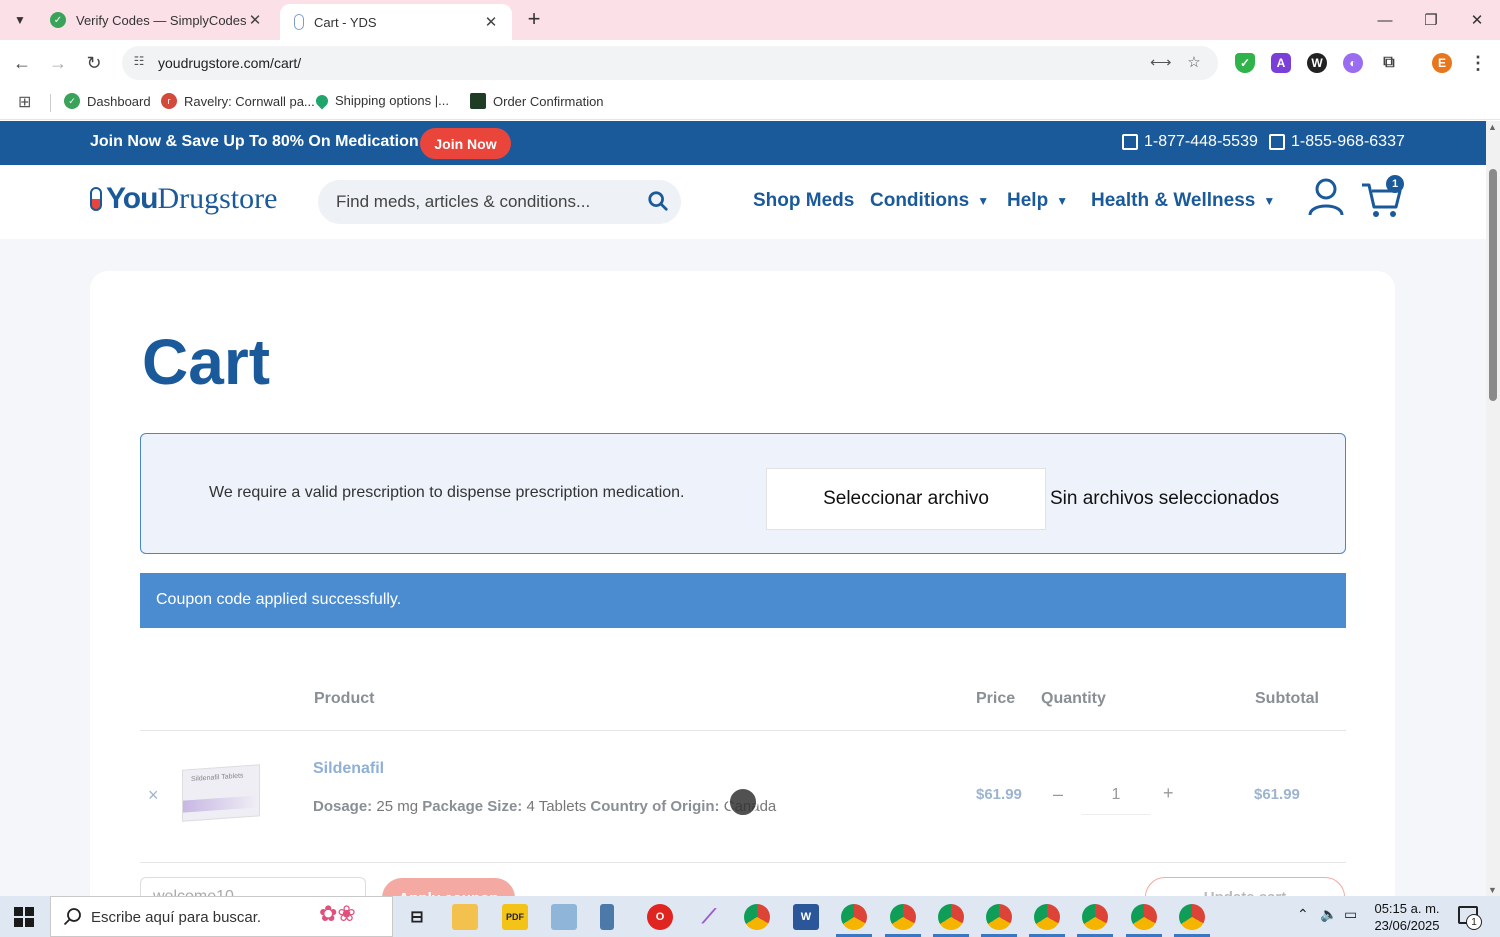 This screenshot has width=1500, height=937. Describe the element at coordinates (417, 917) in the screenshot. I see `task-view-icon: ⊟` at that location.